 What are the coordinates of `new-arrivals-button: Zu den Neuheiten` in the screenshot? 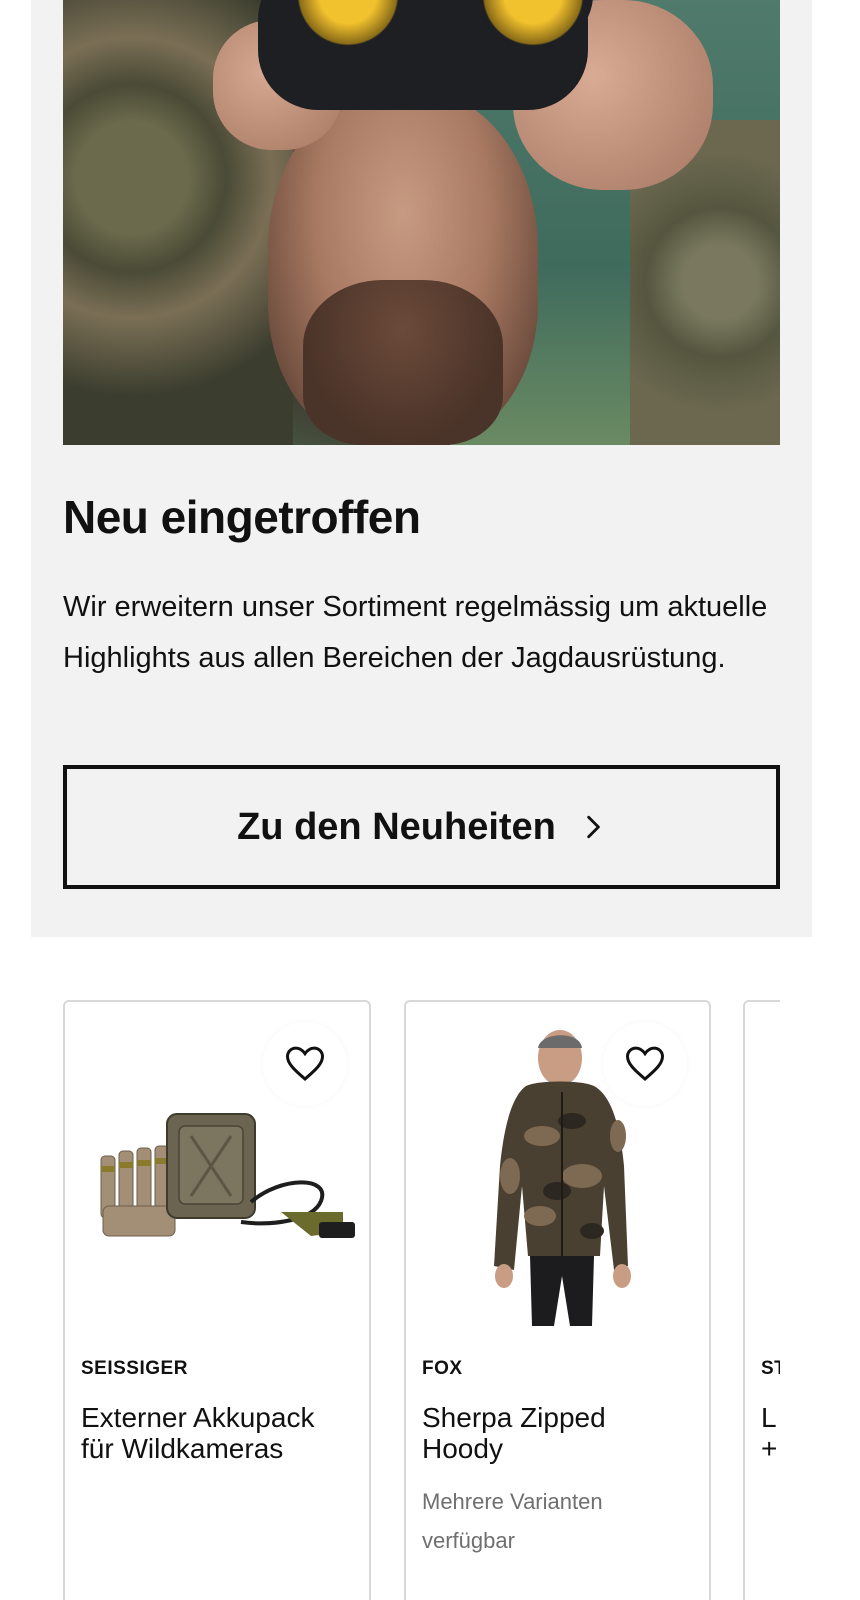 It's located at (421, 827).